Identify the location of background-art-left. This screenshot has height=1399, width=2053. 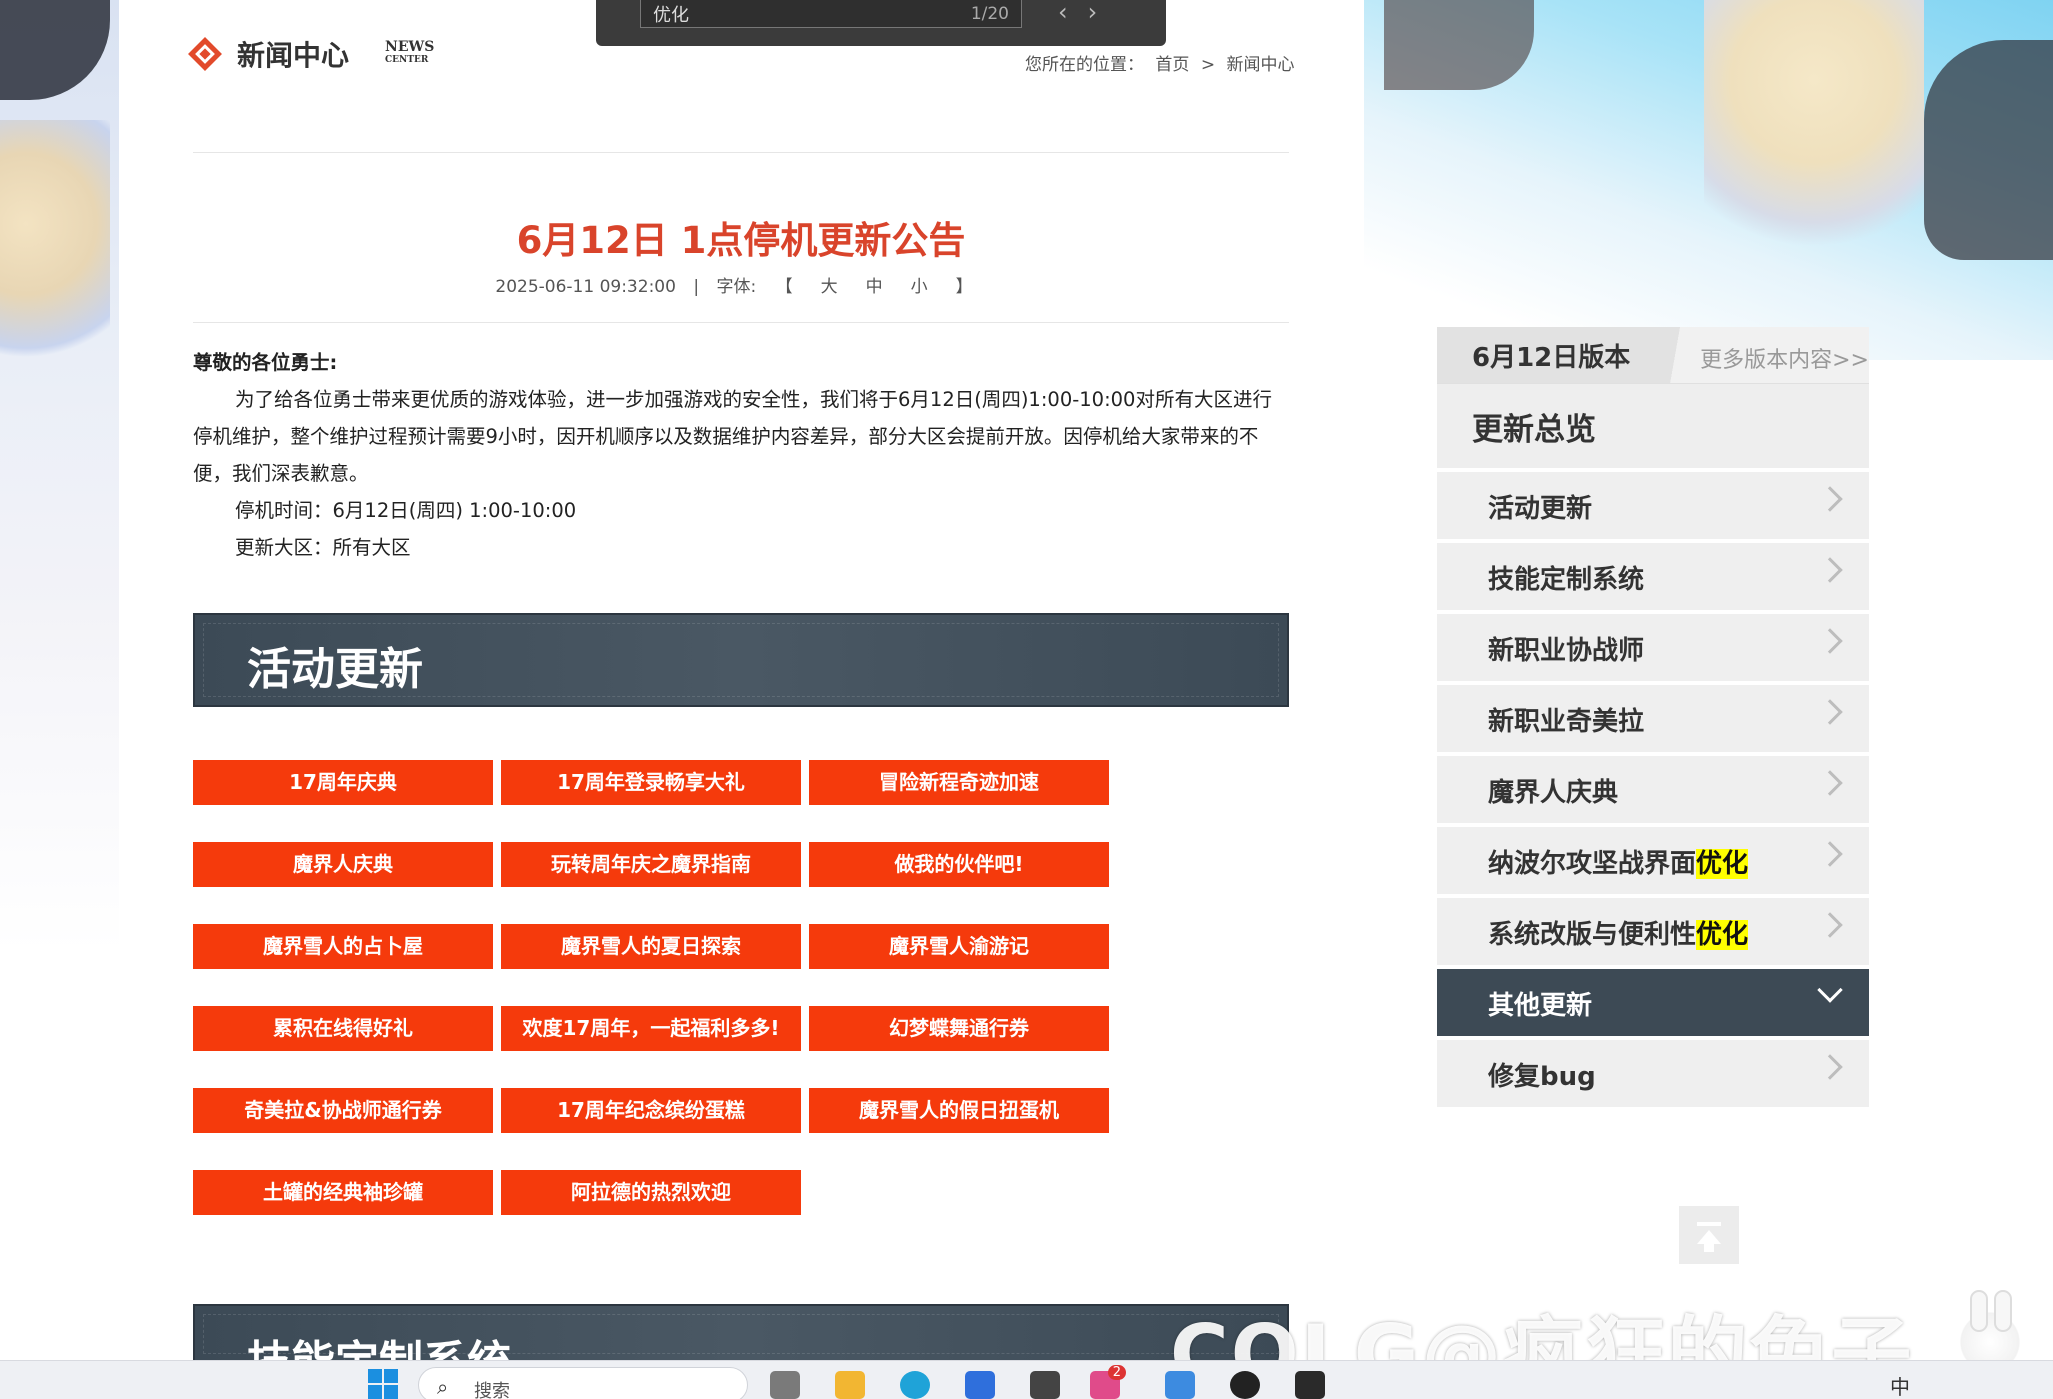
(59, 680).